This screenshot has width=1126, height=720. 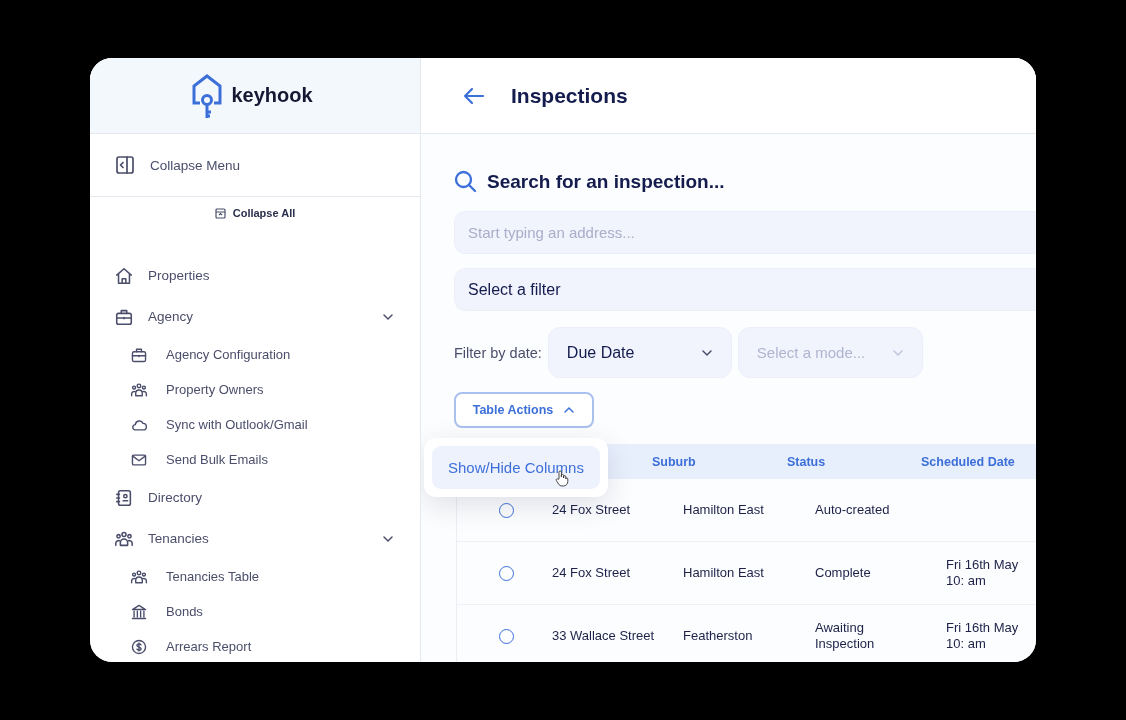 What do you see at coordinates (255, 611) in the screenshot?
I see `nav-subitem: Bonds` at bounding box center [255, 611].